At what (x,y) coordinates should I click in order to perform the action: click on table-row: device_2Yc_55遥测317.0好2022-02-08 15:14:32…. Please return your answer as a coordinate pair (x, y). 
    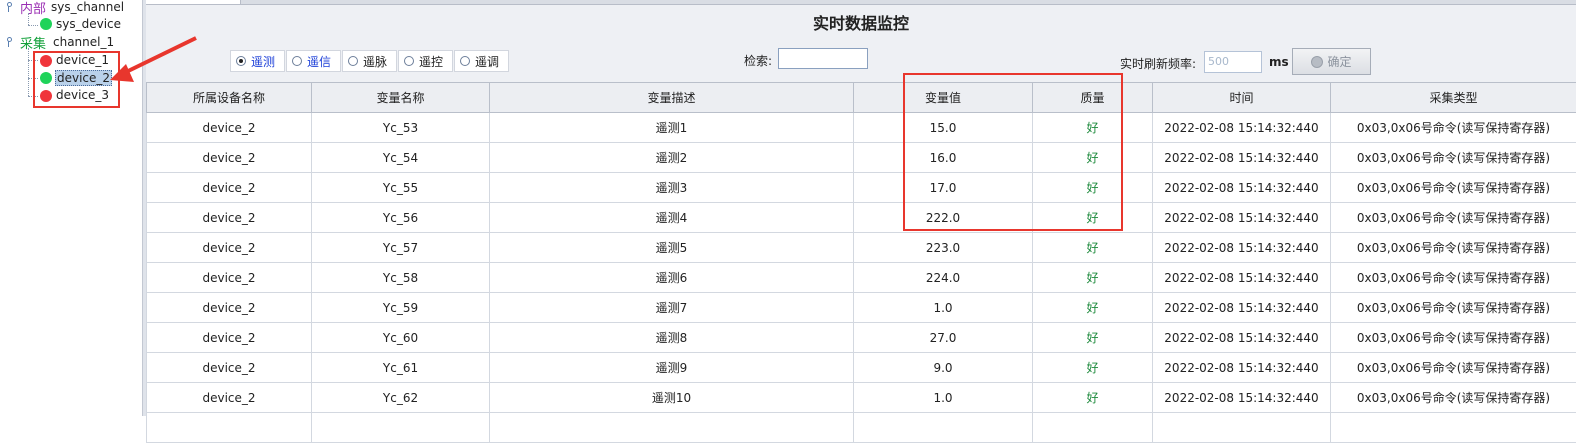
    Looking at the image, I should click on (861, 188).